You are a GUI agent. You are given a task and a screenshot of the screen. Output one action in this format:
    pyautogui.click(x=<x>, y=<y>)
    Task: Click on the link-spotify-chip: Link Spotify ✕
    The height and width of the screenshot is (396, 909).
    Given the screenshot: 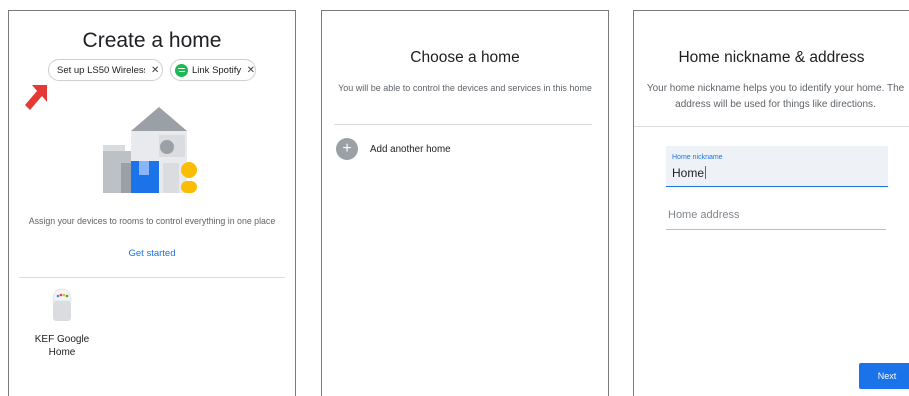 What is the action you would take?
    pyautogui.click(x=213, y=70)
    